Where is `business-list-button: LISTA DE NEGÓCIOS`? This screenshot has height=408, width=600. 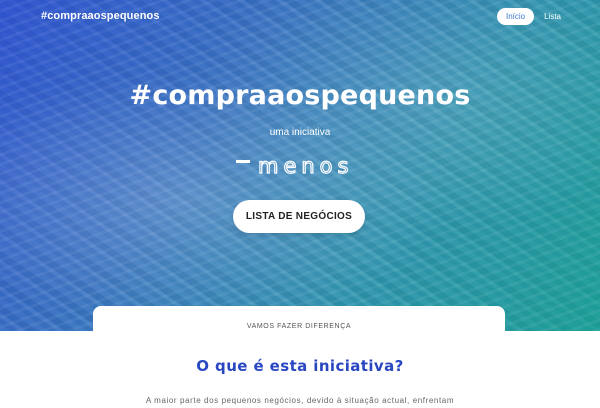
business-list-button: LISTA DE NEGÓCIOS is located at coordinates (299, 216).